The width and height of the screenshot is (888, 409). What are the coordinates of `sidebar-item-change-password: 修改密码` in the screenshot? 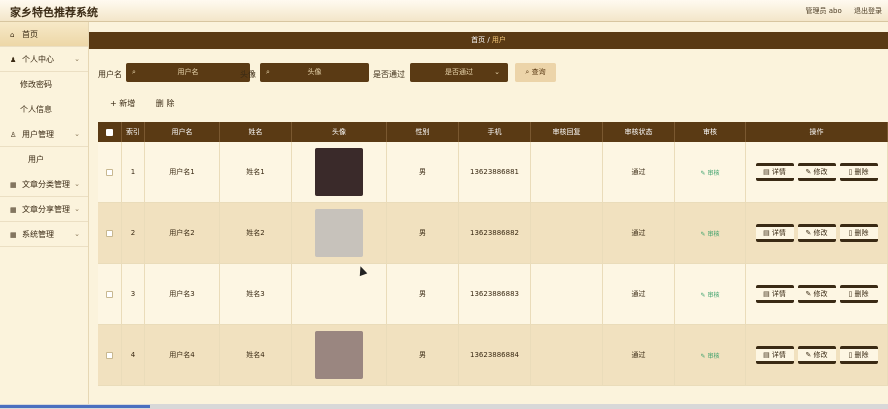 It's located at (44, 84).